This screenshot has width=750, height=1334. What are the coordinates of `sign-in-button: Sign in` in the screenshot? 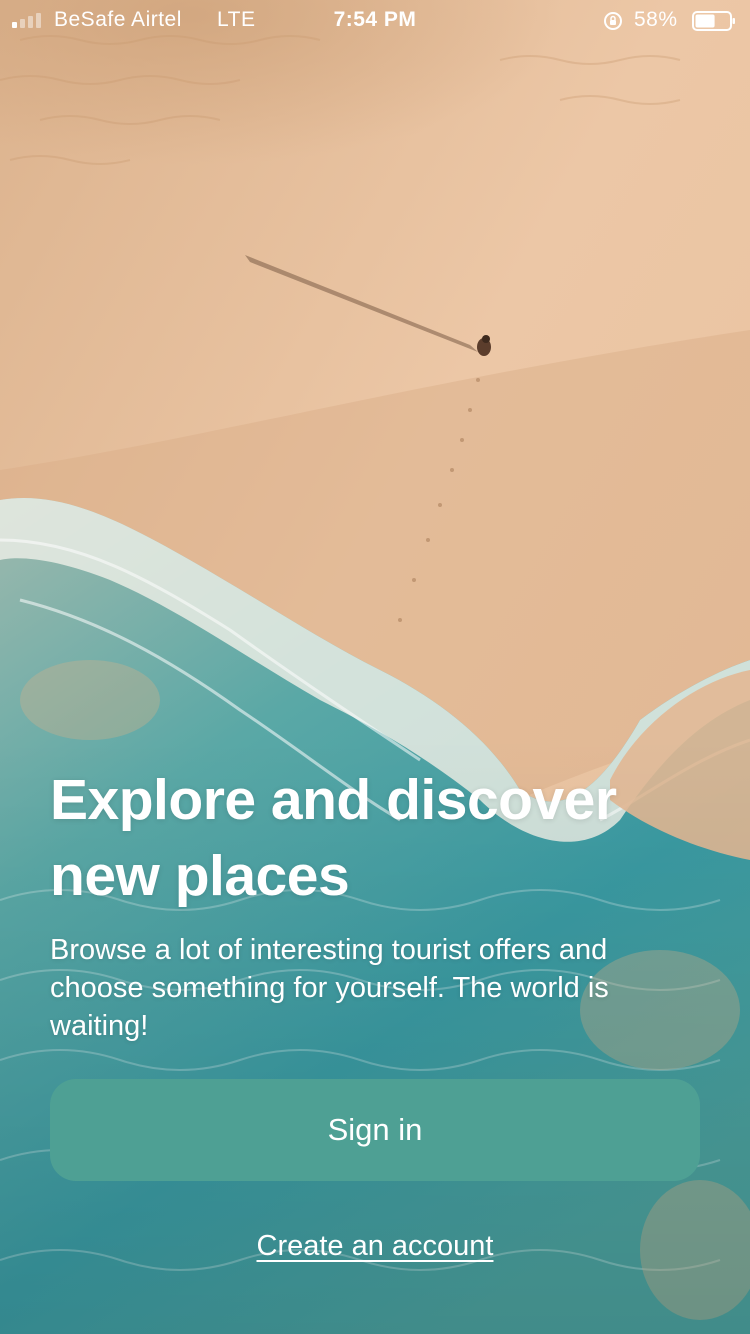 It's located at (375, 1130).